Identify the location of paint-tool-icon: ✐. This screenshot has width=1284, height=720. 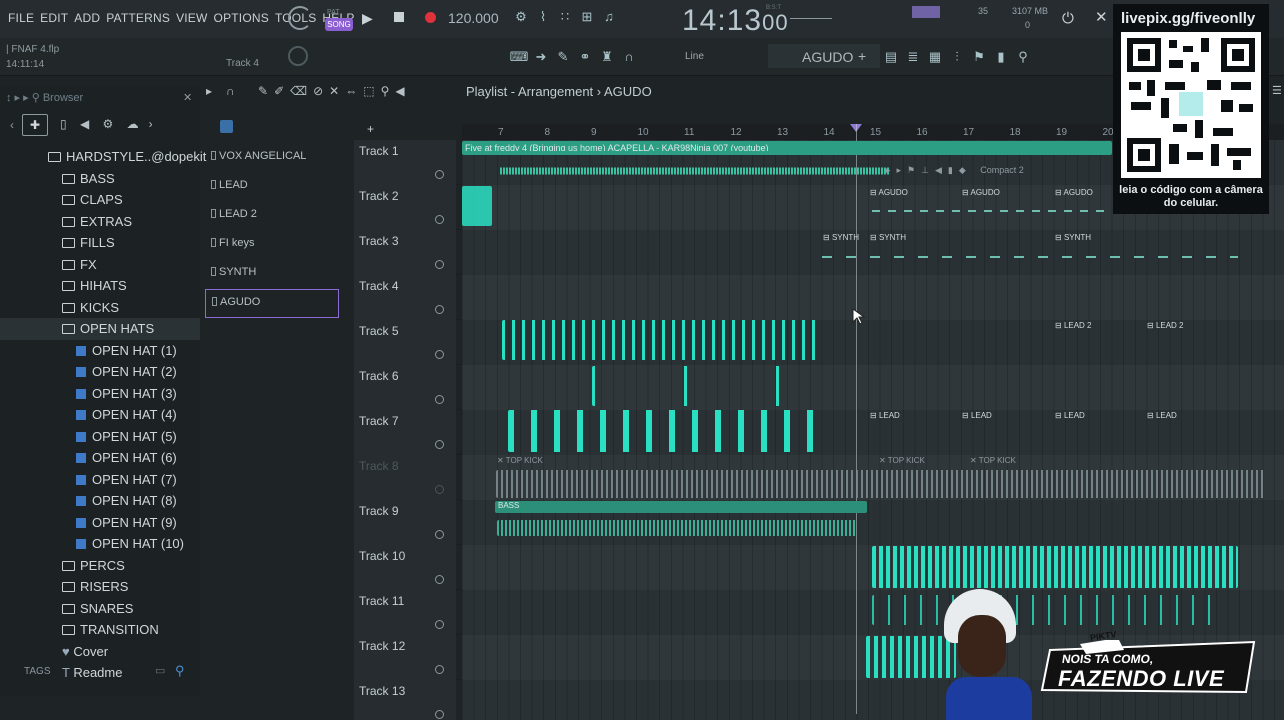
(282, 91).